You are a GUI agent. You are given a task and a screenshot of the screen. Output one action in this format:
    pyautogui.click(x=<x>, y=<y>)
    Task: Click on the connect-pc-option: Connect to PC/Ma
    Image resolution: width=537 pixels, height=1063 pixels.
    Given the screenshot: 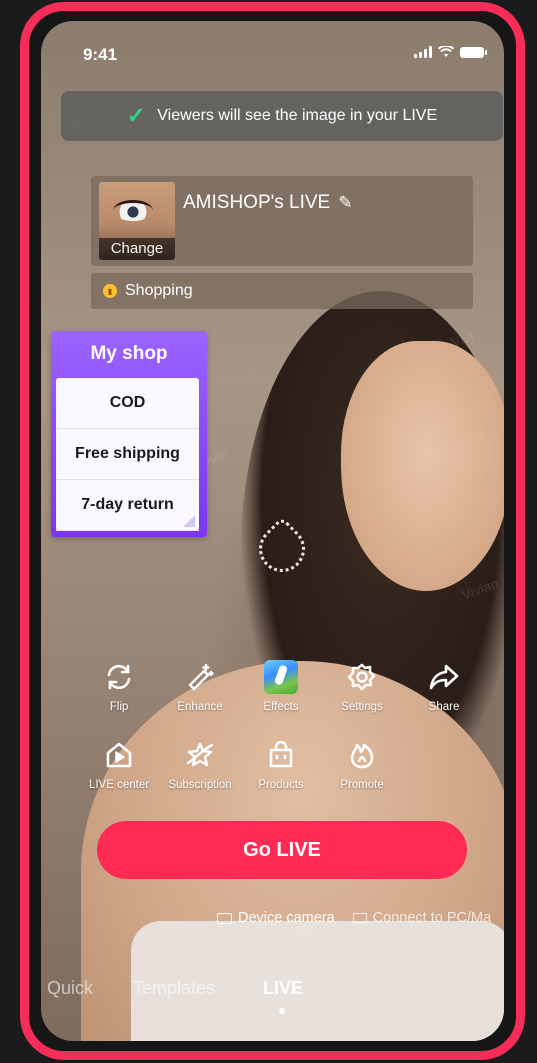 What is the action you would take?
    pyautogui.click(x=422, y=918)
    